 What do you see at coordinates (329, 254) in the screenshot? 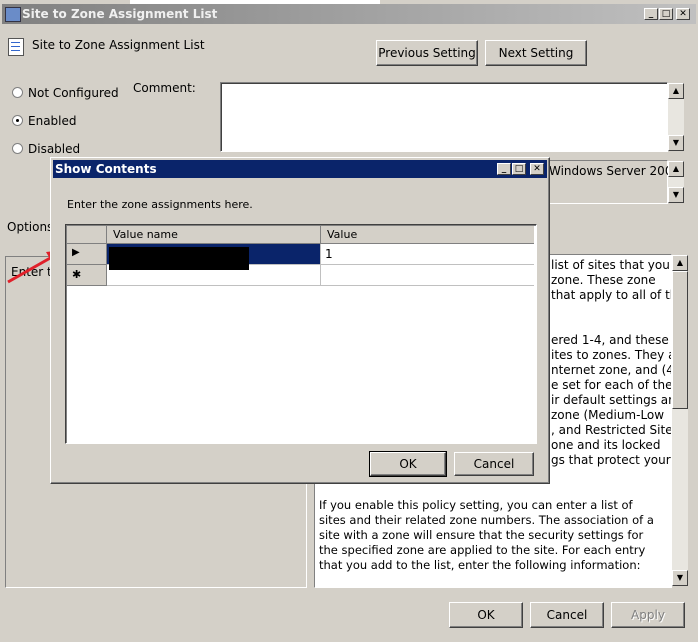
I see `cell-value-text: 1` at bounding box center [329, 254].